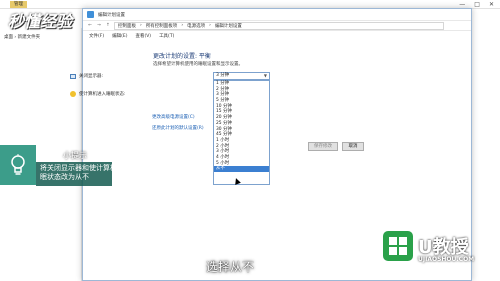 This screenshot has width=500, height=281. Describe the element at coordinates (166, 36) in the screenshot. I see `menu-tools: 工具(T)` at that location.